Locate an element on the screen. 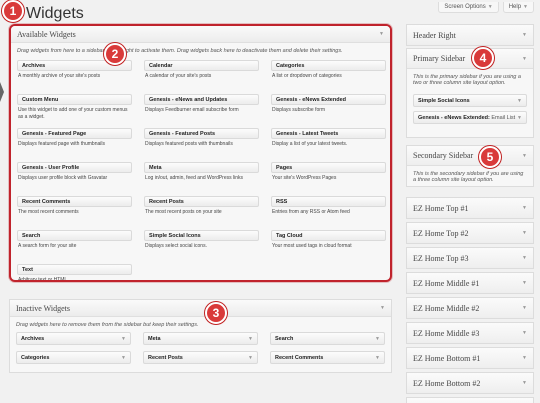  sidebar-ez-home-bottom-1: EZ Home Bottom #1 ▼ is located at coordinates (470, 358).